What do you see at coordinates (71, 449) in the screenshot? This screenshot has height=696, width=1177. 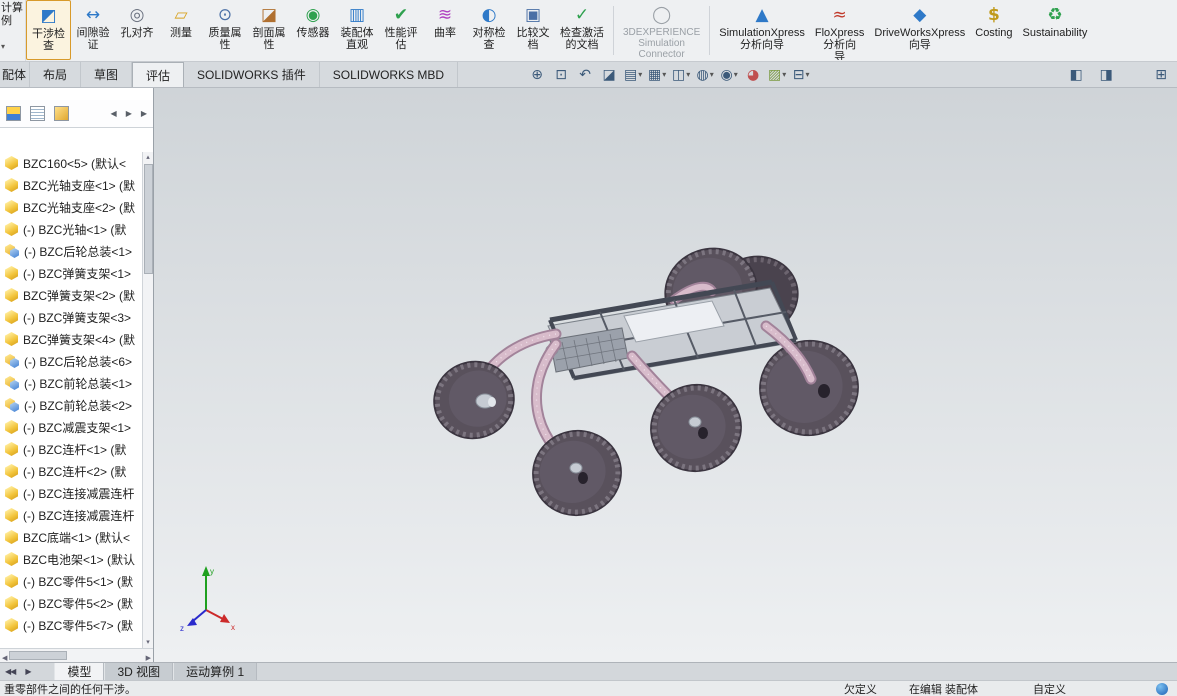 I see `tree-item: (-) BZC连杆<1> (默` at bounding box center [71, 449].